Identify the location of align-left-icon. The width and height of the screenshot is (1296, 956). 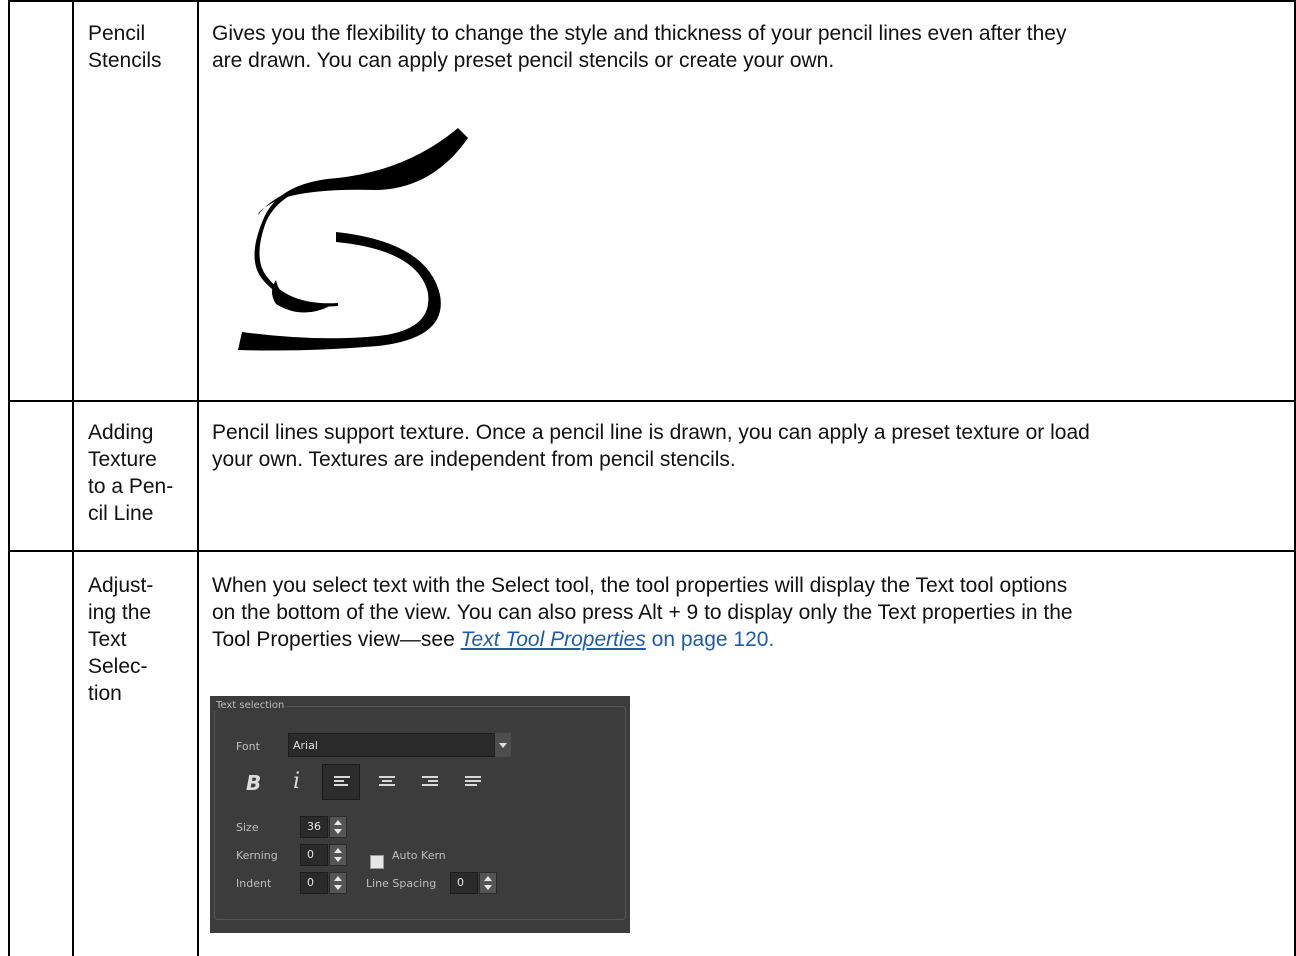
(342, 781).